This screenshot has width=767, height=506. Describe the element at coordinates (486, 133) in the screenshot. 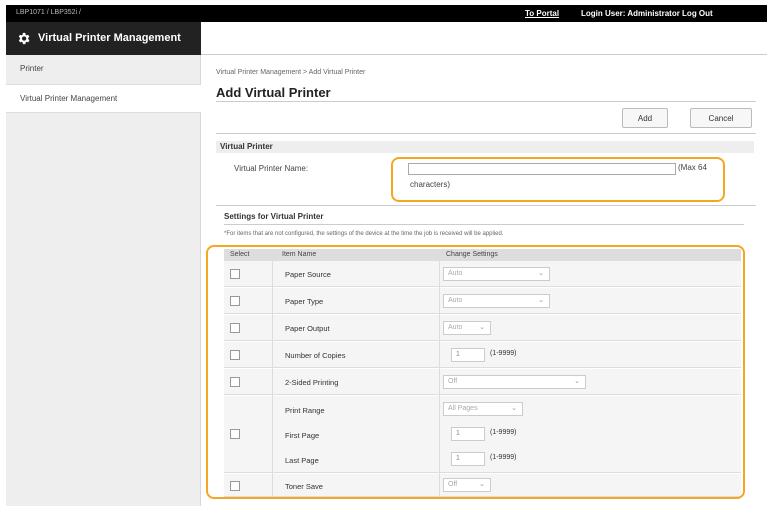

I see `button-divider` at that location.